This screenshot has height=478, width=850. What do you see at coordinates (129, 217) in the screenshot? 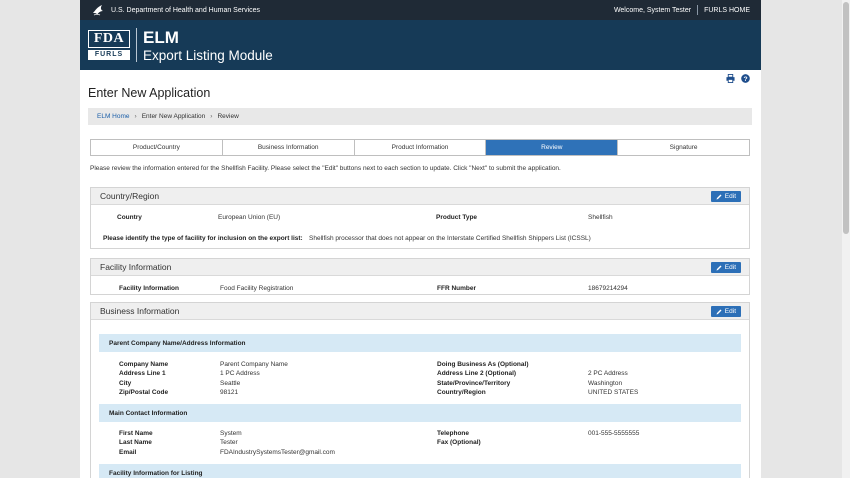
I see `country-label: Country` at bounding box center [129, 217].